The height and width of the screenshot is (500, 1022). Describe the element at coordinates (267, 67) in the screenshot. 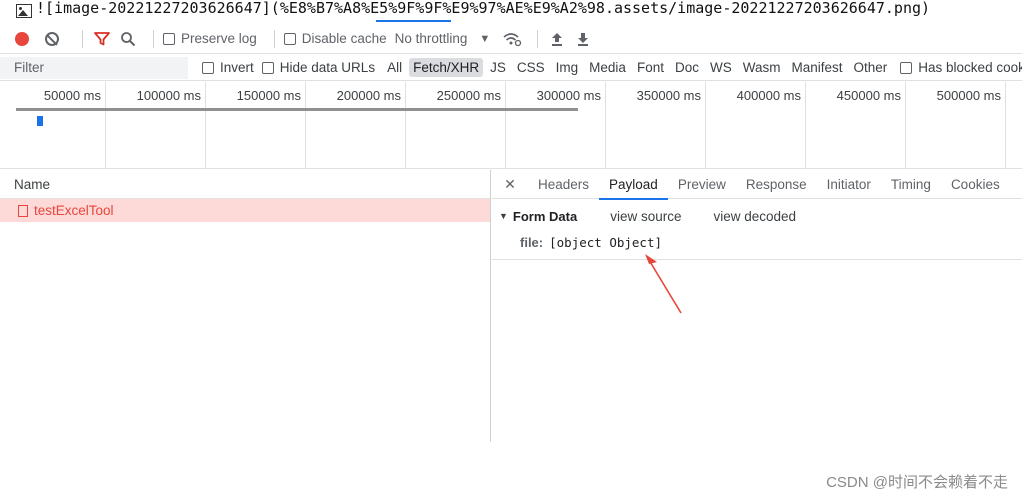

I see `hide-data-urls-checkbox` at that location.